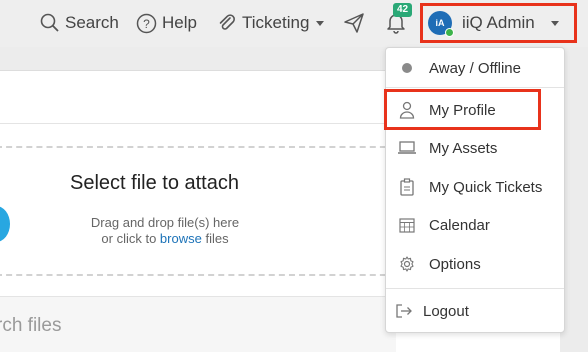 This screenshot has width=588, height=352. I want to click on paperclip-icon, so click(227, 23).